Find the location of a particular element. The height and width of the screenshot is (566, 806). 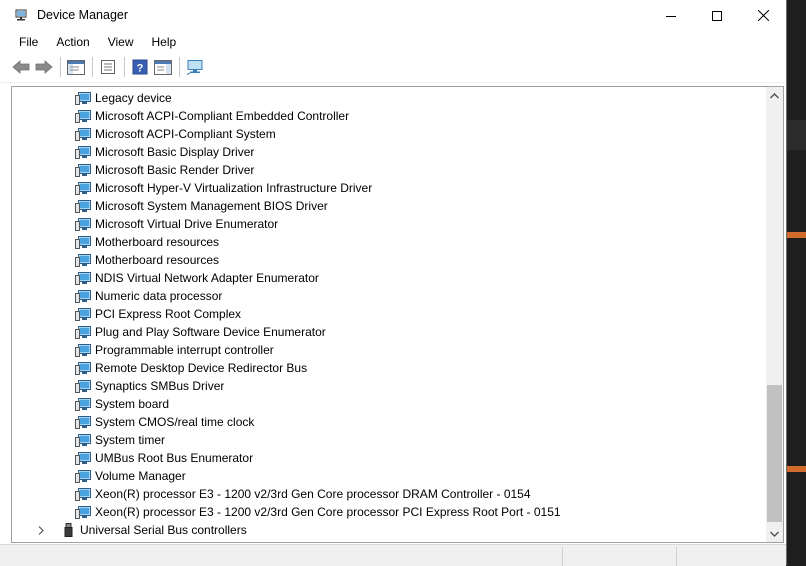

help-button: ? is located at coordinates (140, 67).